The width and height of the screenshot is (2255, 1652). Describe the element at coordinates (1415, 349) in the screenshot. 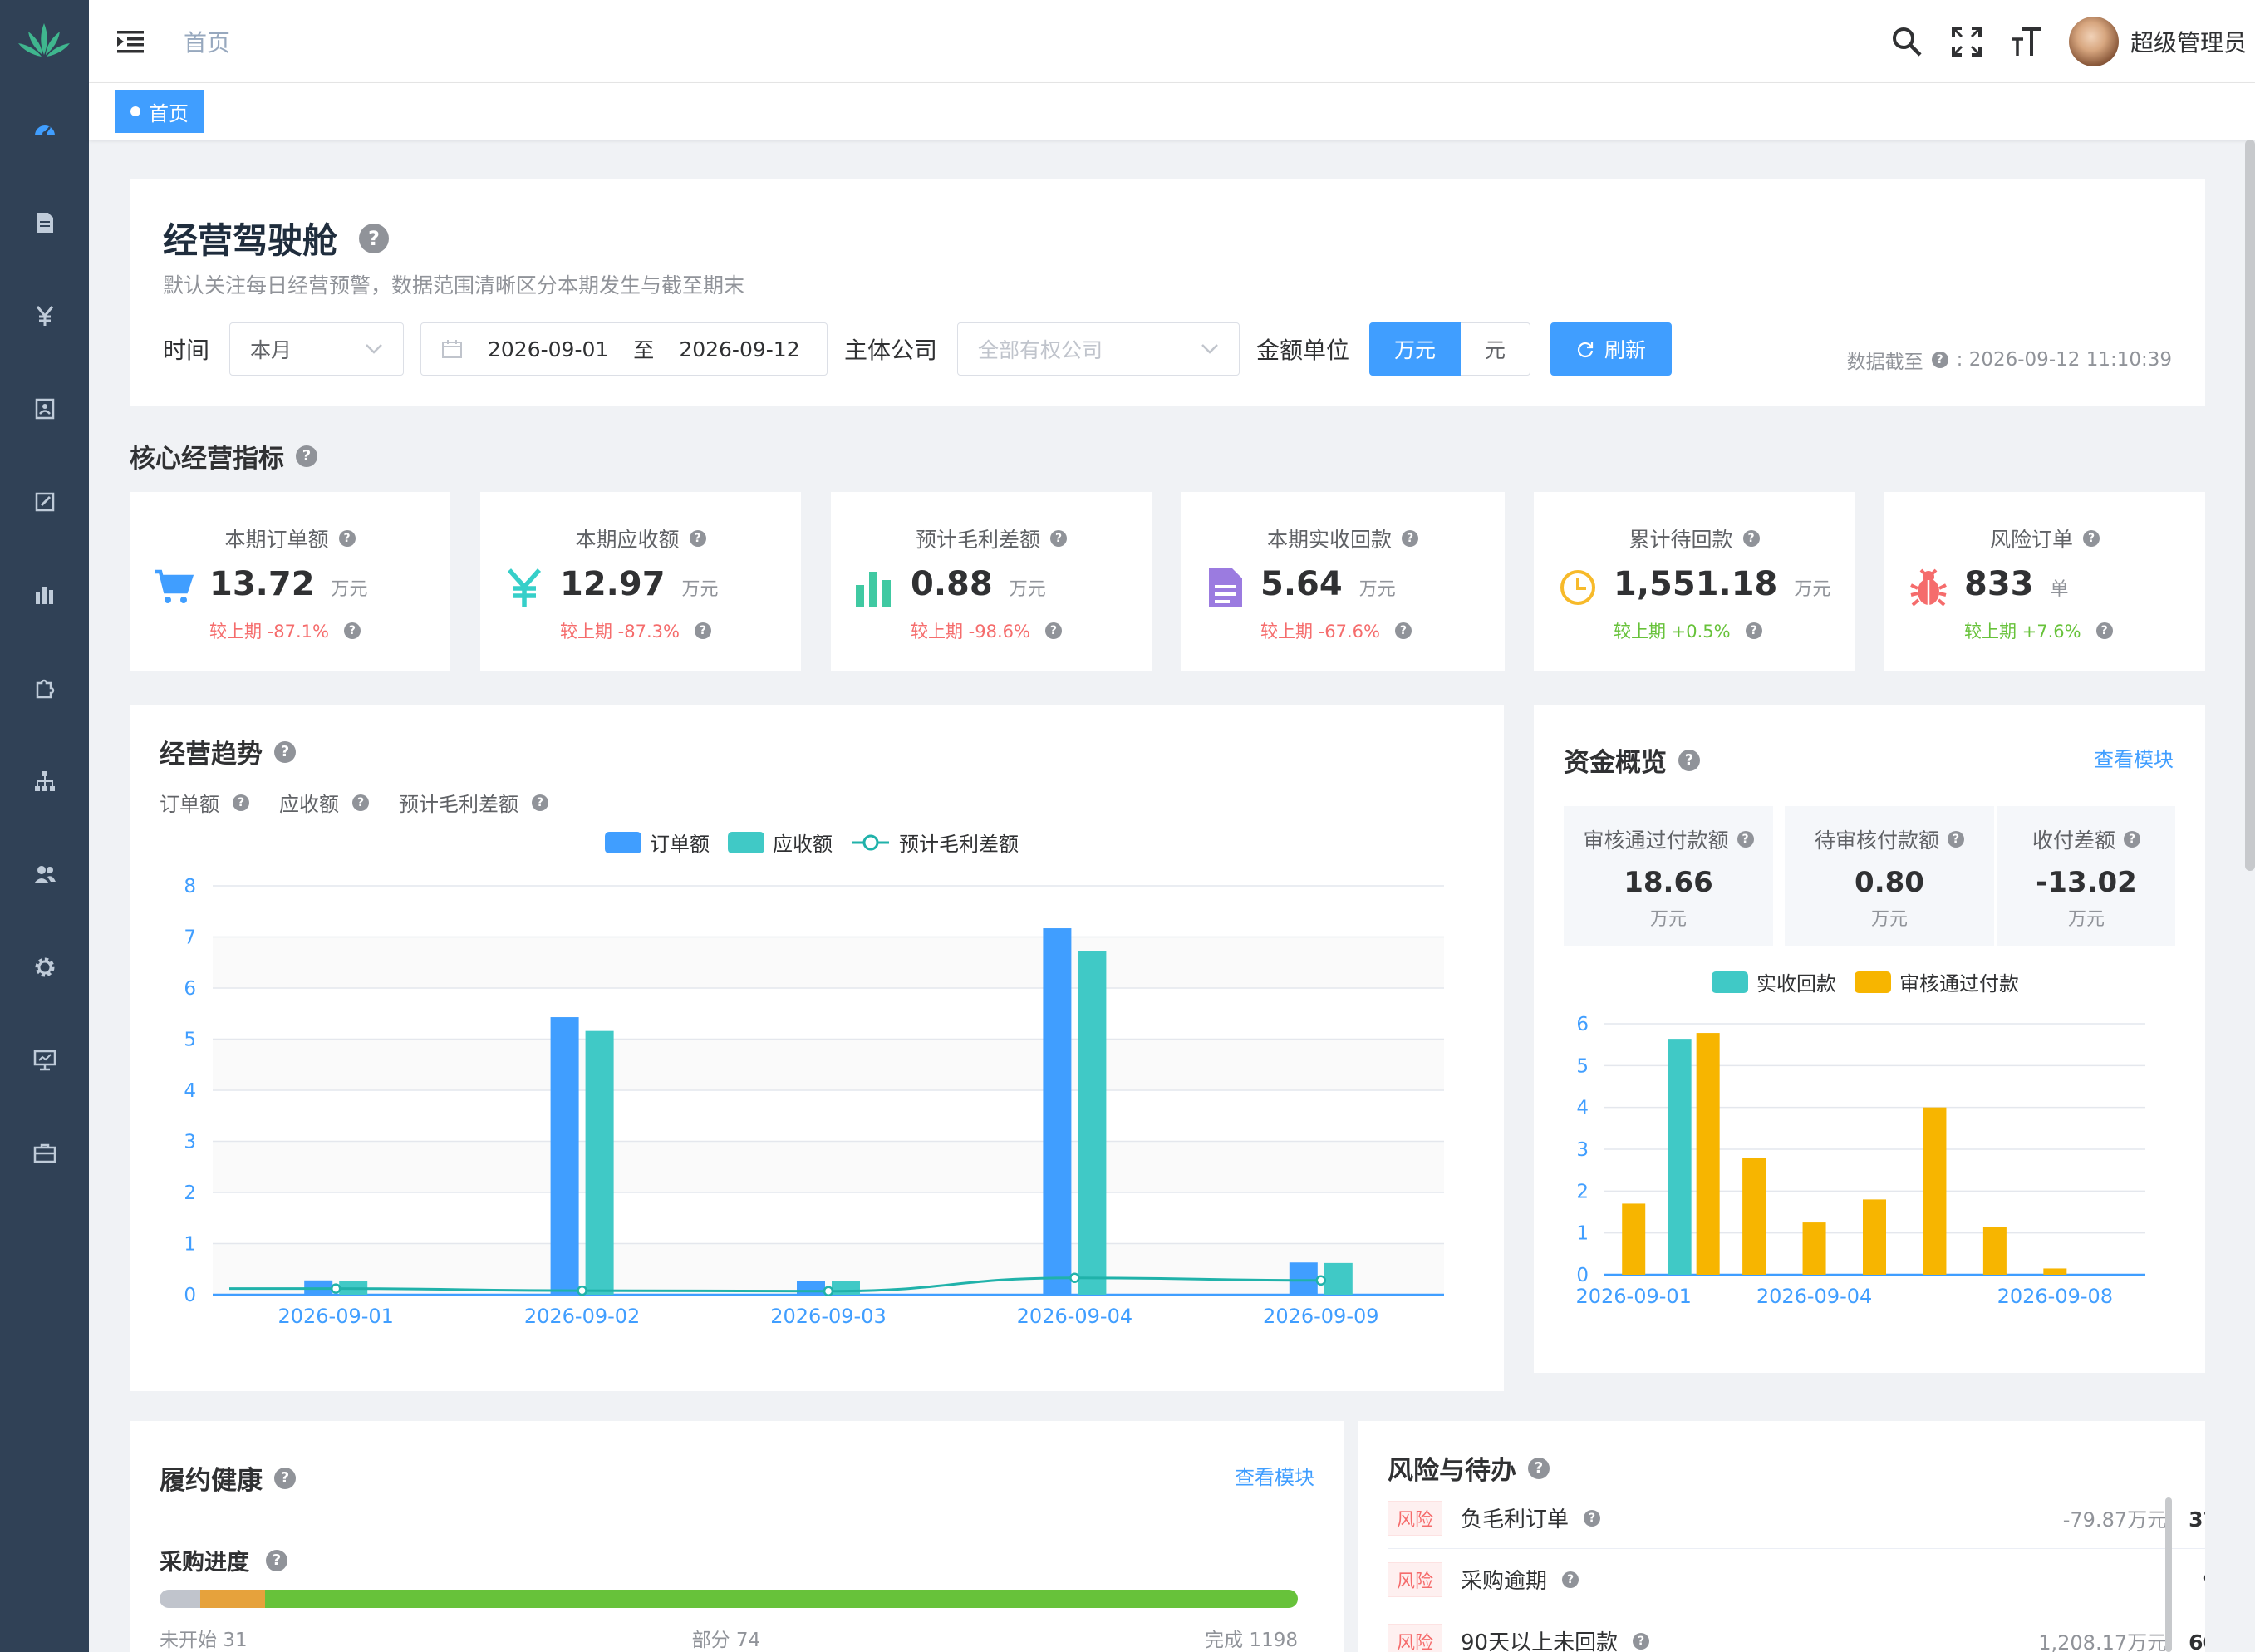

I see `unit-wan-button: 万元` at that location.